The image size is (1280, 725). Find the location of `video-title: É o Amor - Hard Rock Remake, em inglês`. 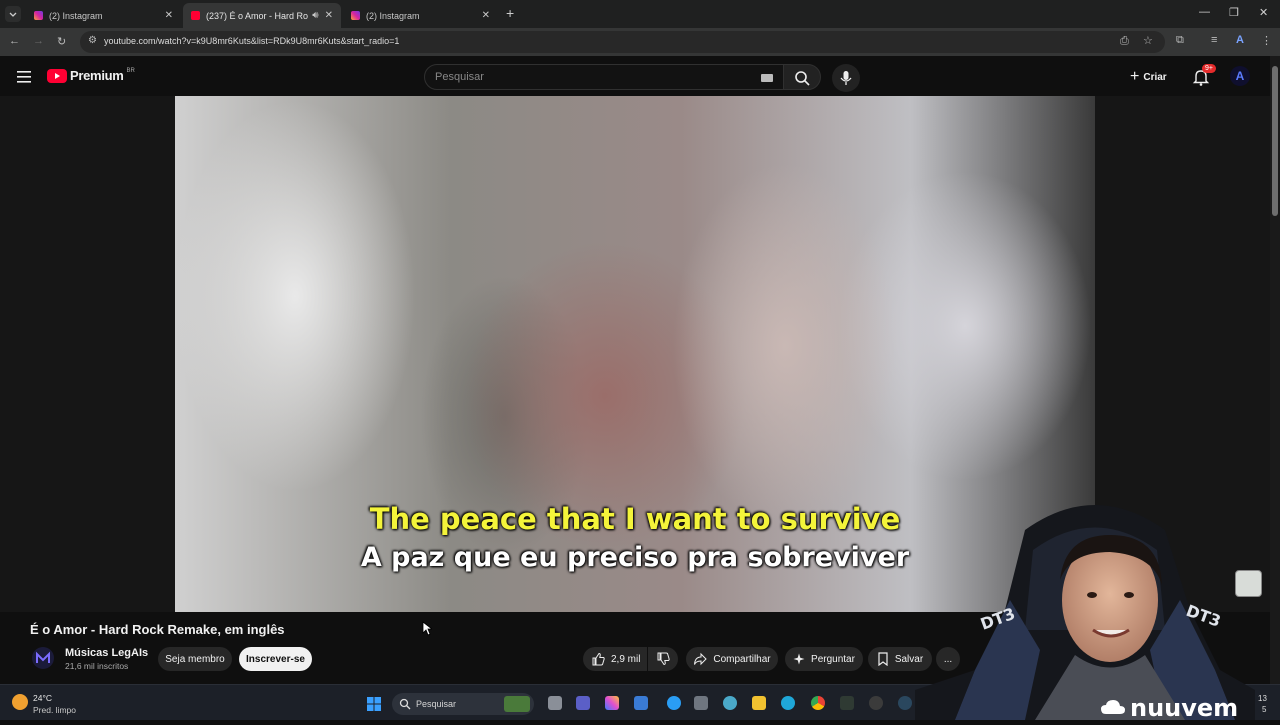

video-title: É o Amor - Hard Rock Remake, em inglês is located at coordinates (157, 629).